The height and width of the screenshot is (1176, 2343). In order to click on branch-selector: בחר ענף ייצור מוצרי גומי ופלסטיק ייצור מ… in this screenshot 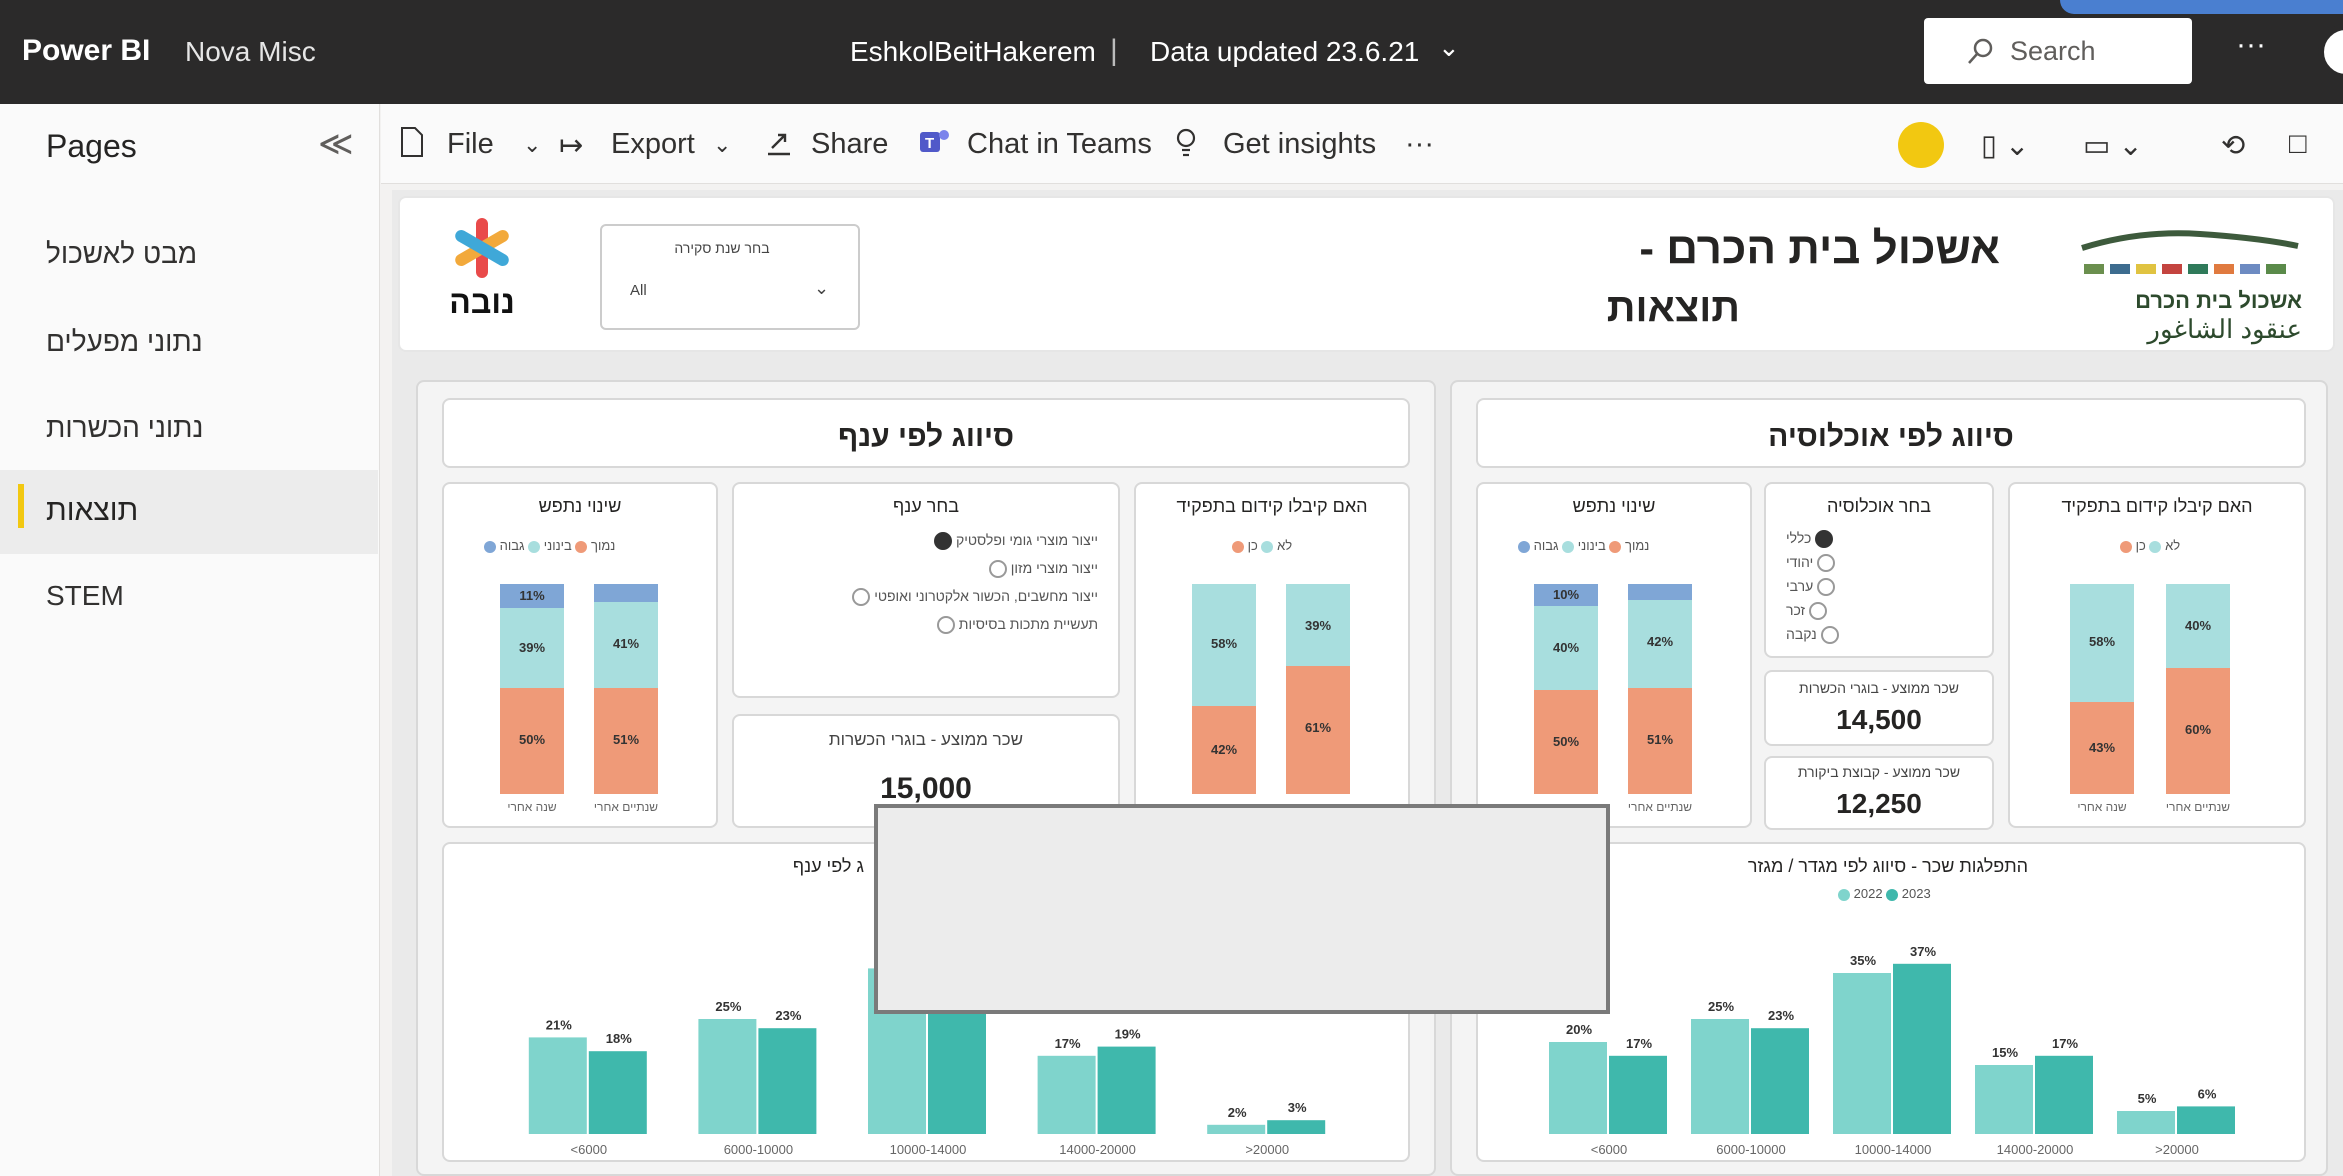, I will do `click(926, 590)`.